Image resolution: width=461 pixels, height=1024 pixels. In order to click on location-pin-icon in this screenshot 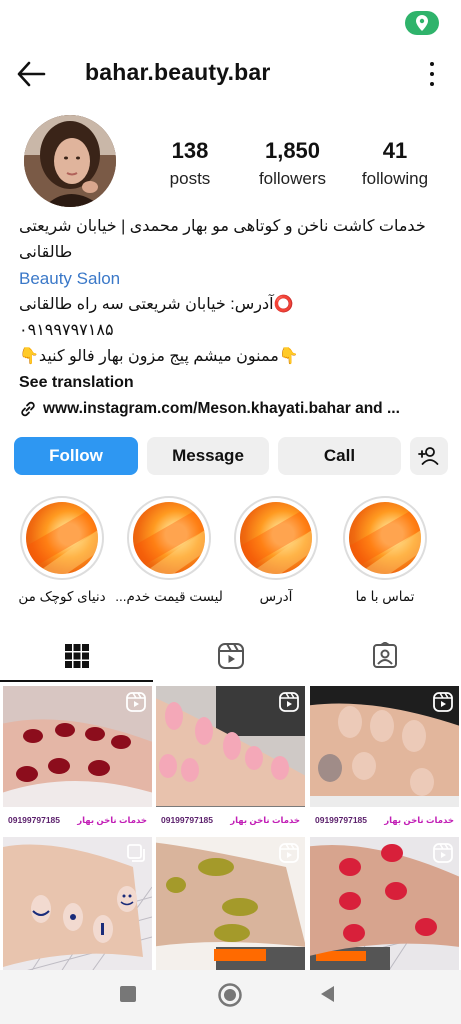, I will do `click(422, 23)`.